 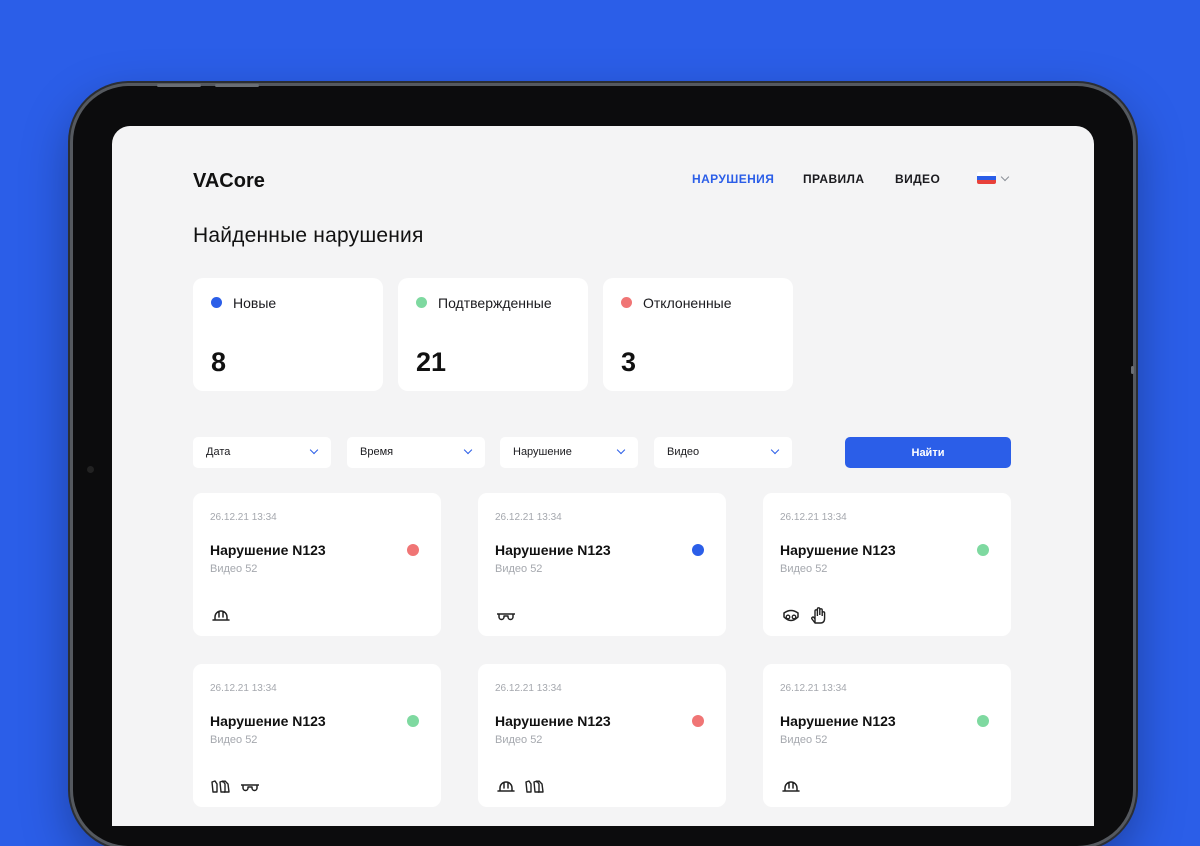 I want to click on filter-date: Дата, so click(x=262, y=452).